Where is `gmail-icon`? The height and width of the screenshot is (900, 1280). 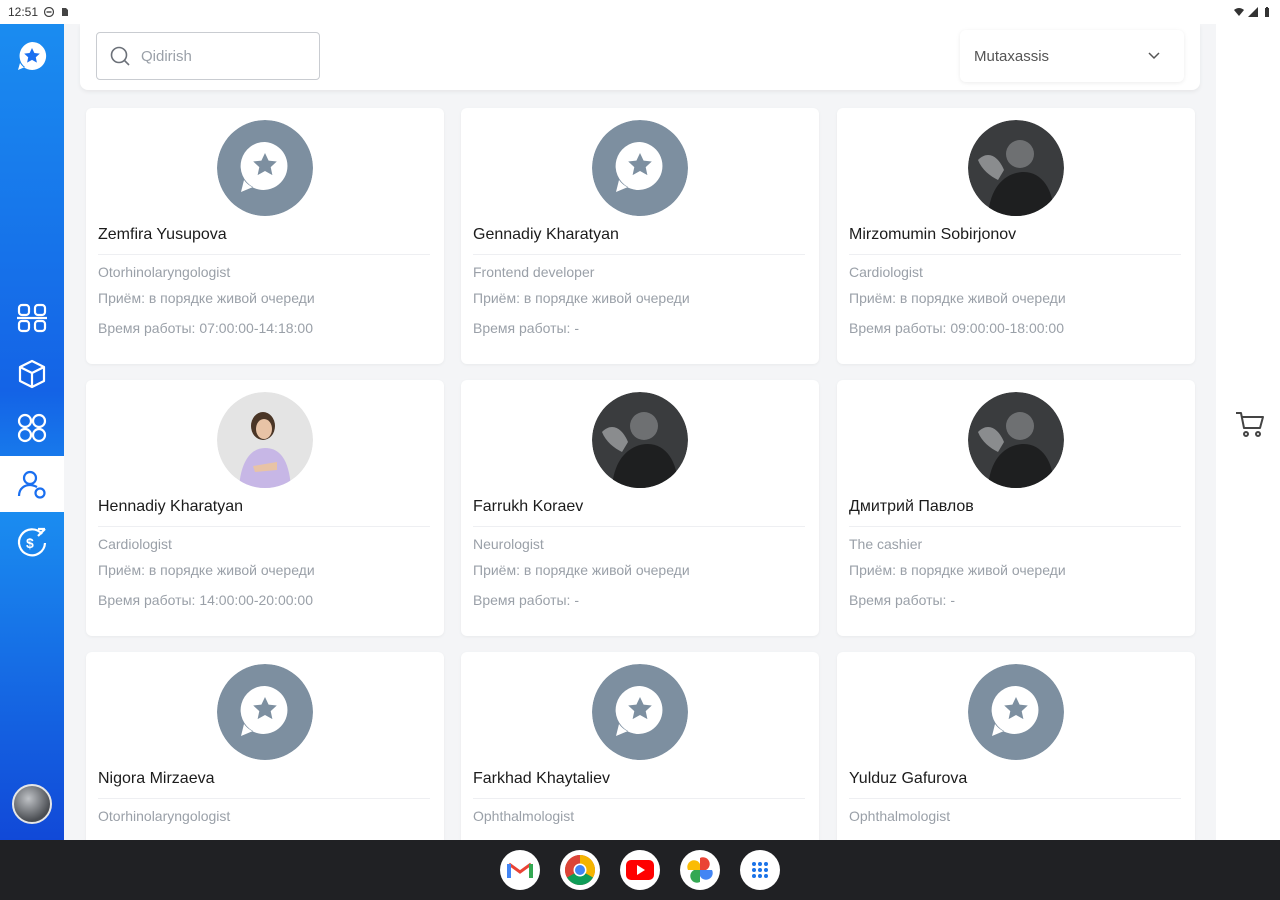 gmail-icon is located at coordinates (520, 870).